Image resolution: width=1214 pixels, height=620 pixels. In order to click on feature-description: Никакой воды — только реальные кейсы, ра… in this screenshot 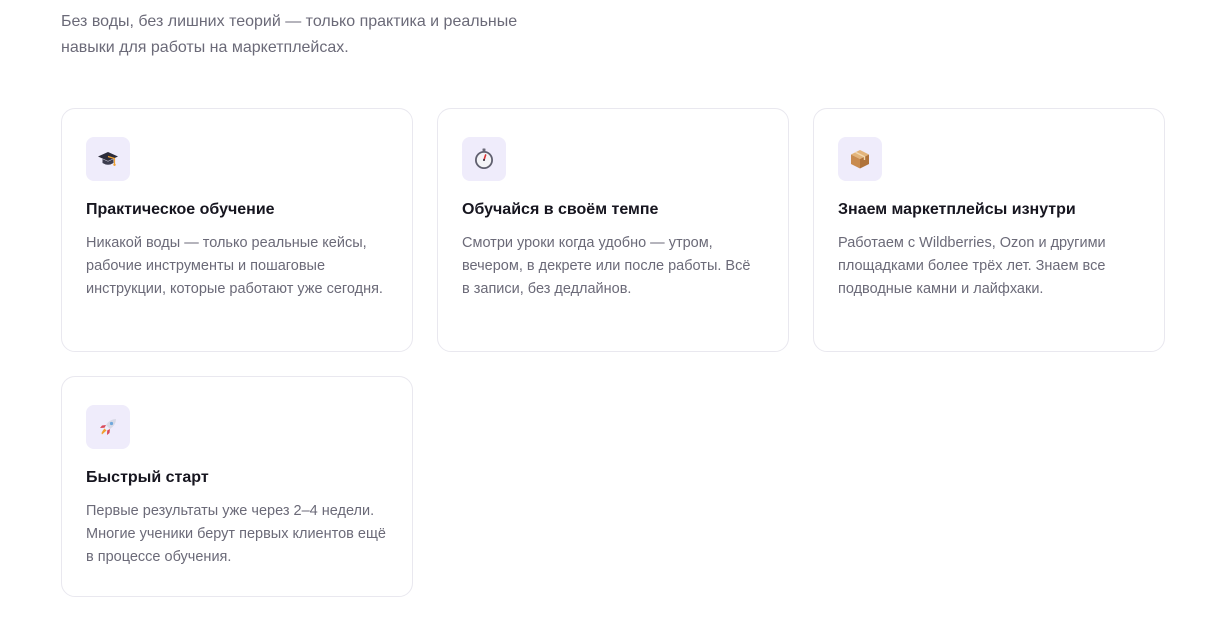, I will do `click(234, 266)`.